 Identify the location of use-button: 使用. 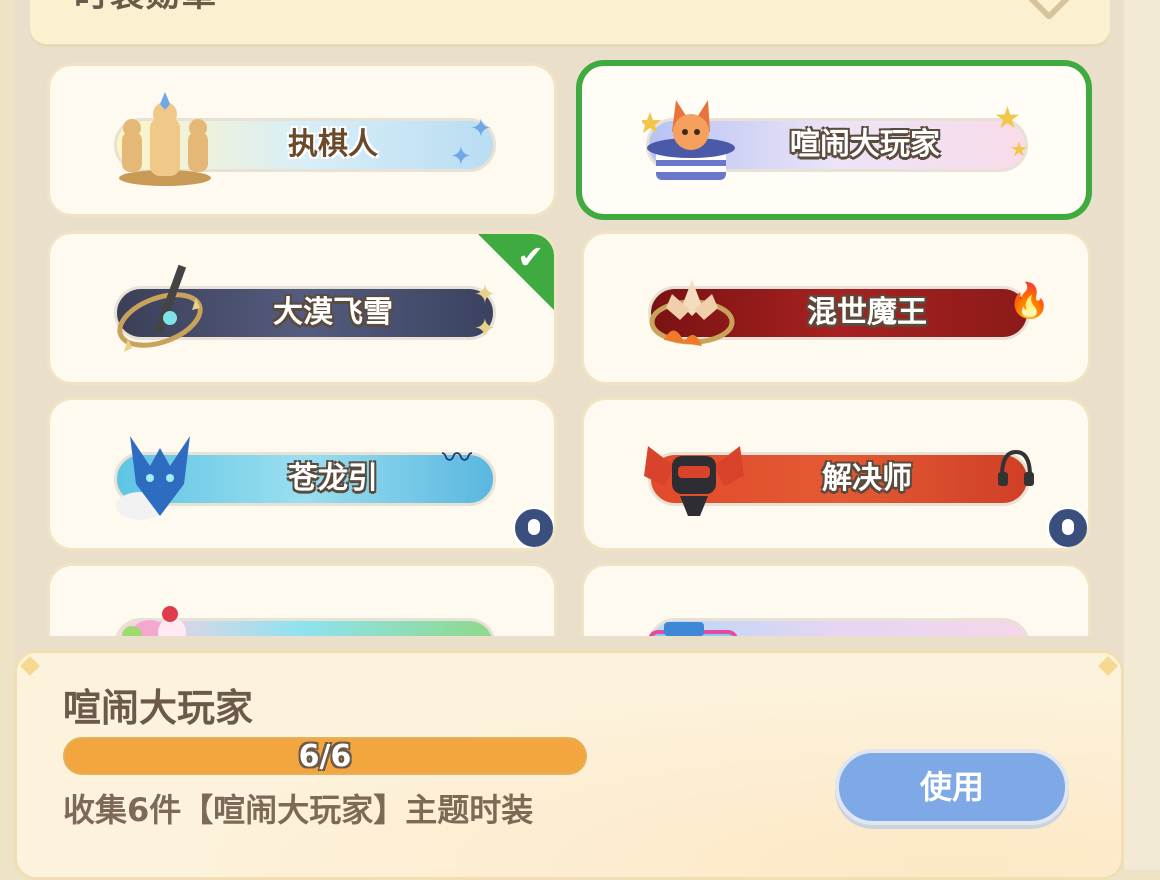
(952, 787).